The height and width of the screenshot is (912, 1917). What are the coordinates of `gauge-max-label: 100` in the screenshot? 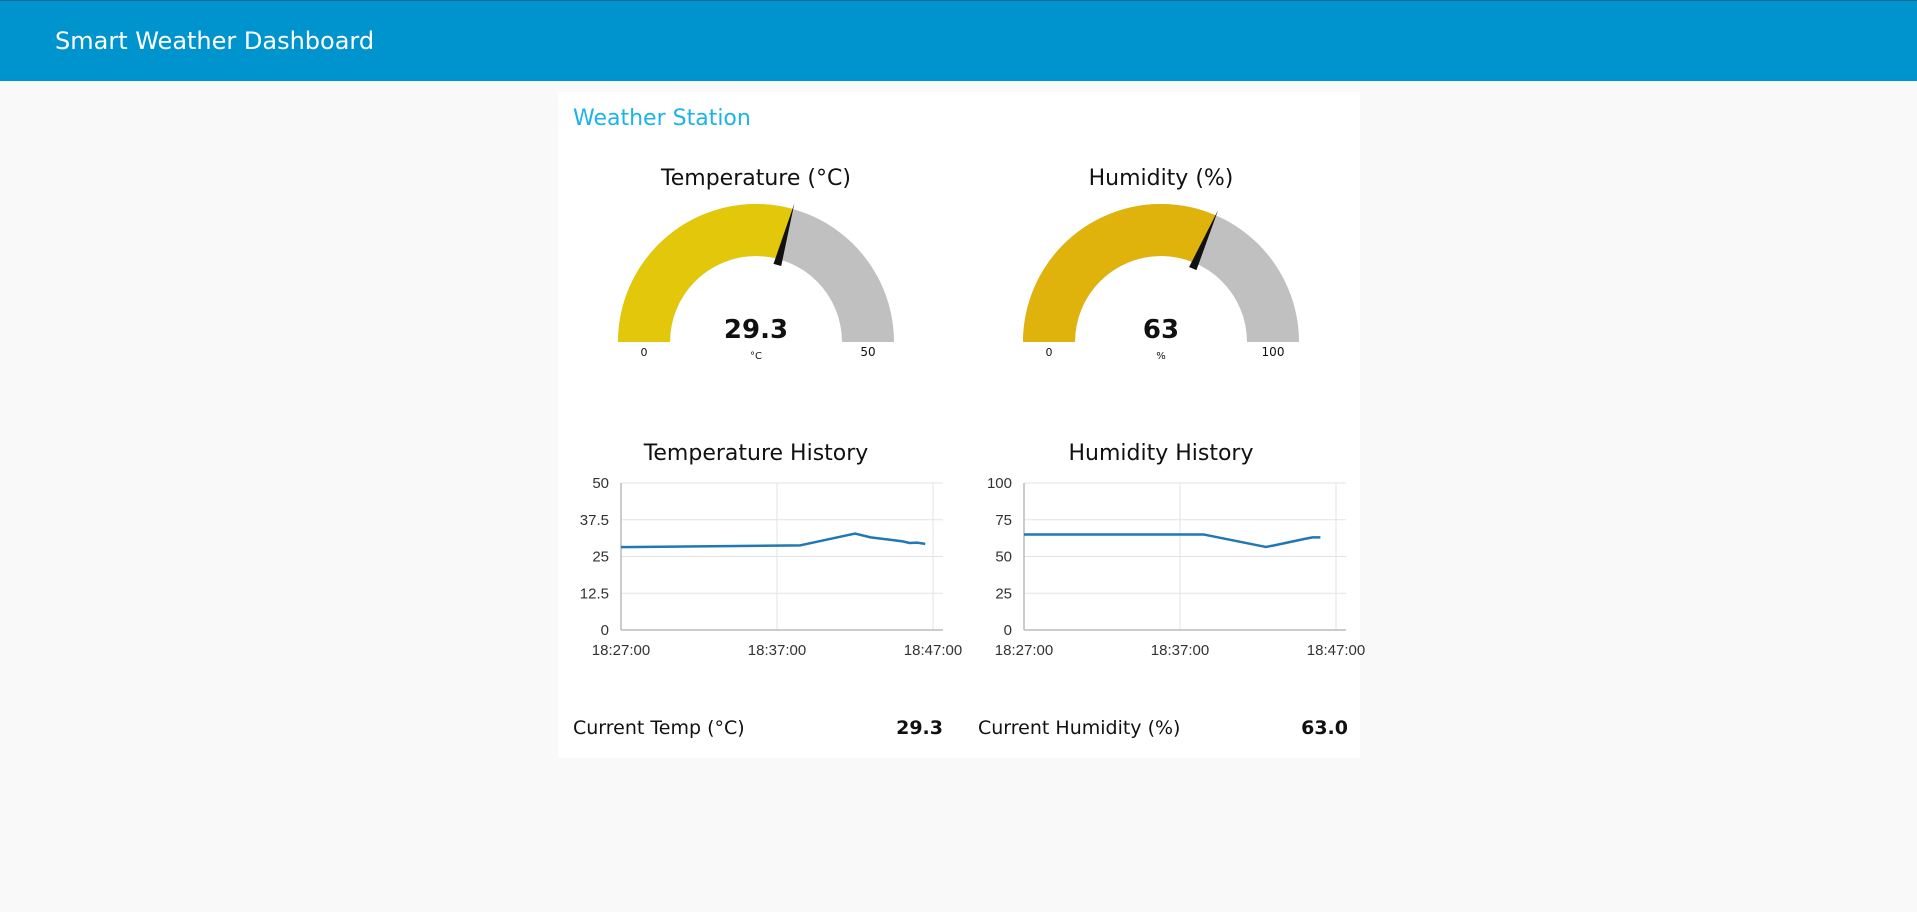 It's located at (1273, 352).